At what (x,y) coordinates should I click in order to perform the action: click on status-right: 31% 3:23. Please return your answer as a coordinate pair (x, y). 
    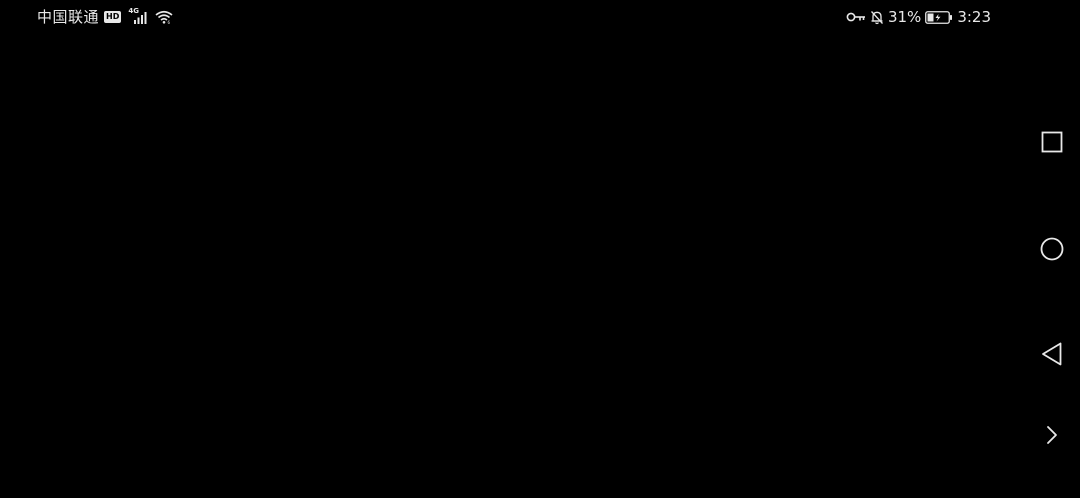
    Looking at the image, I should click on (918, 17).